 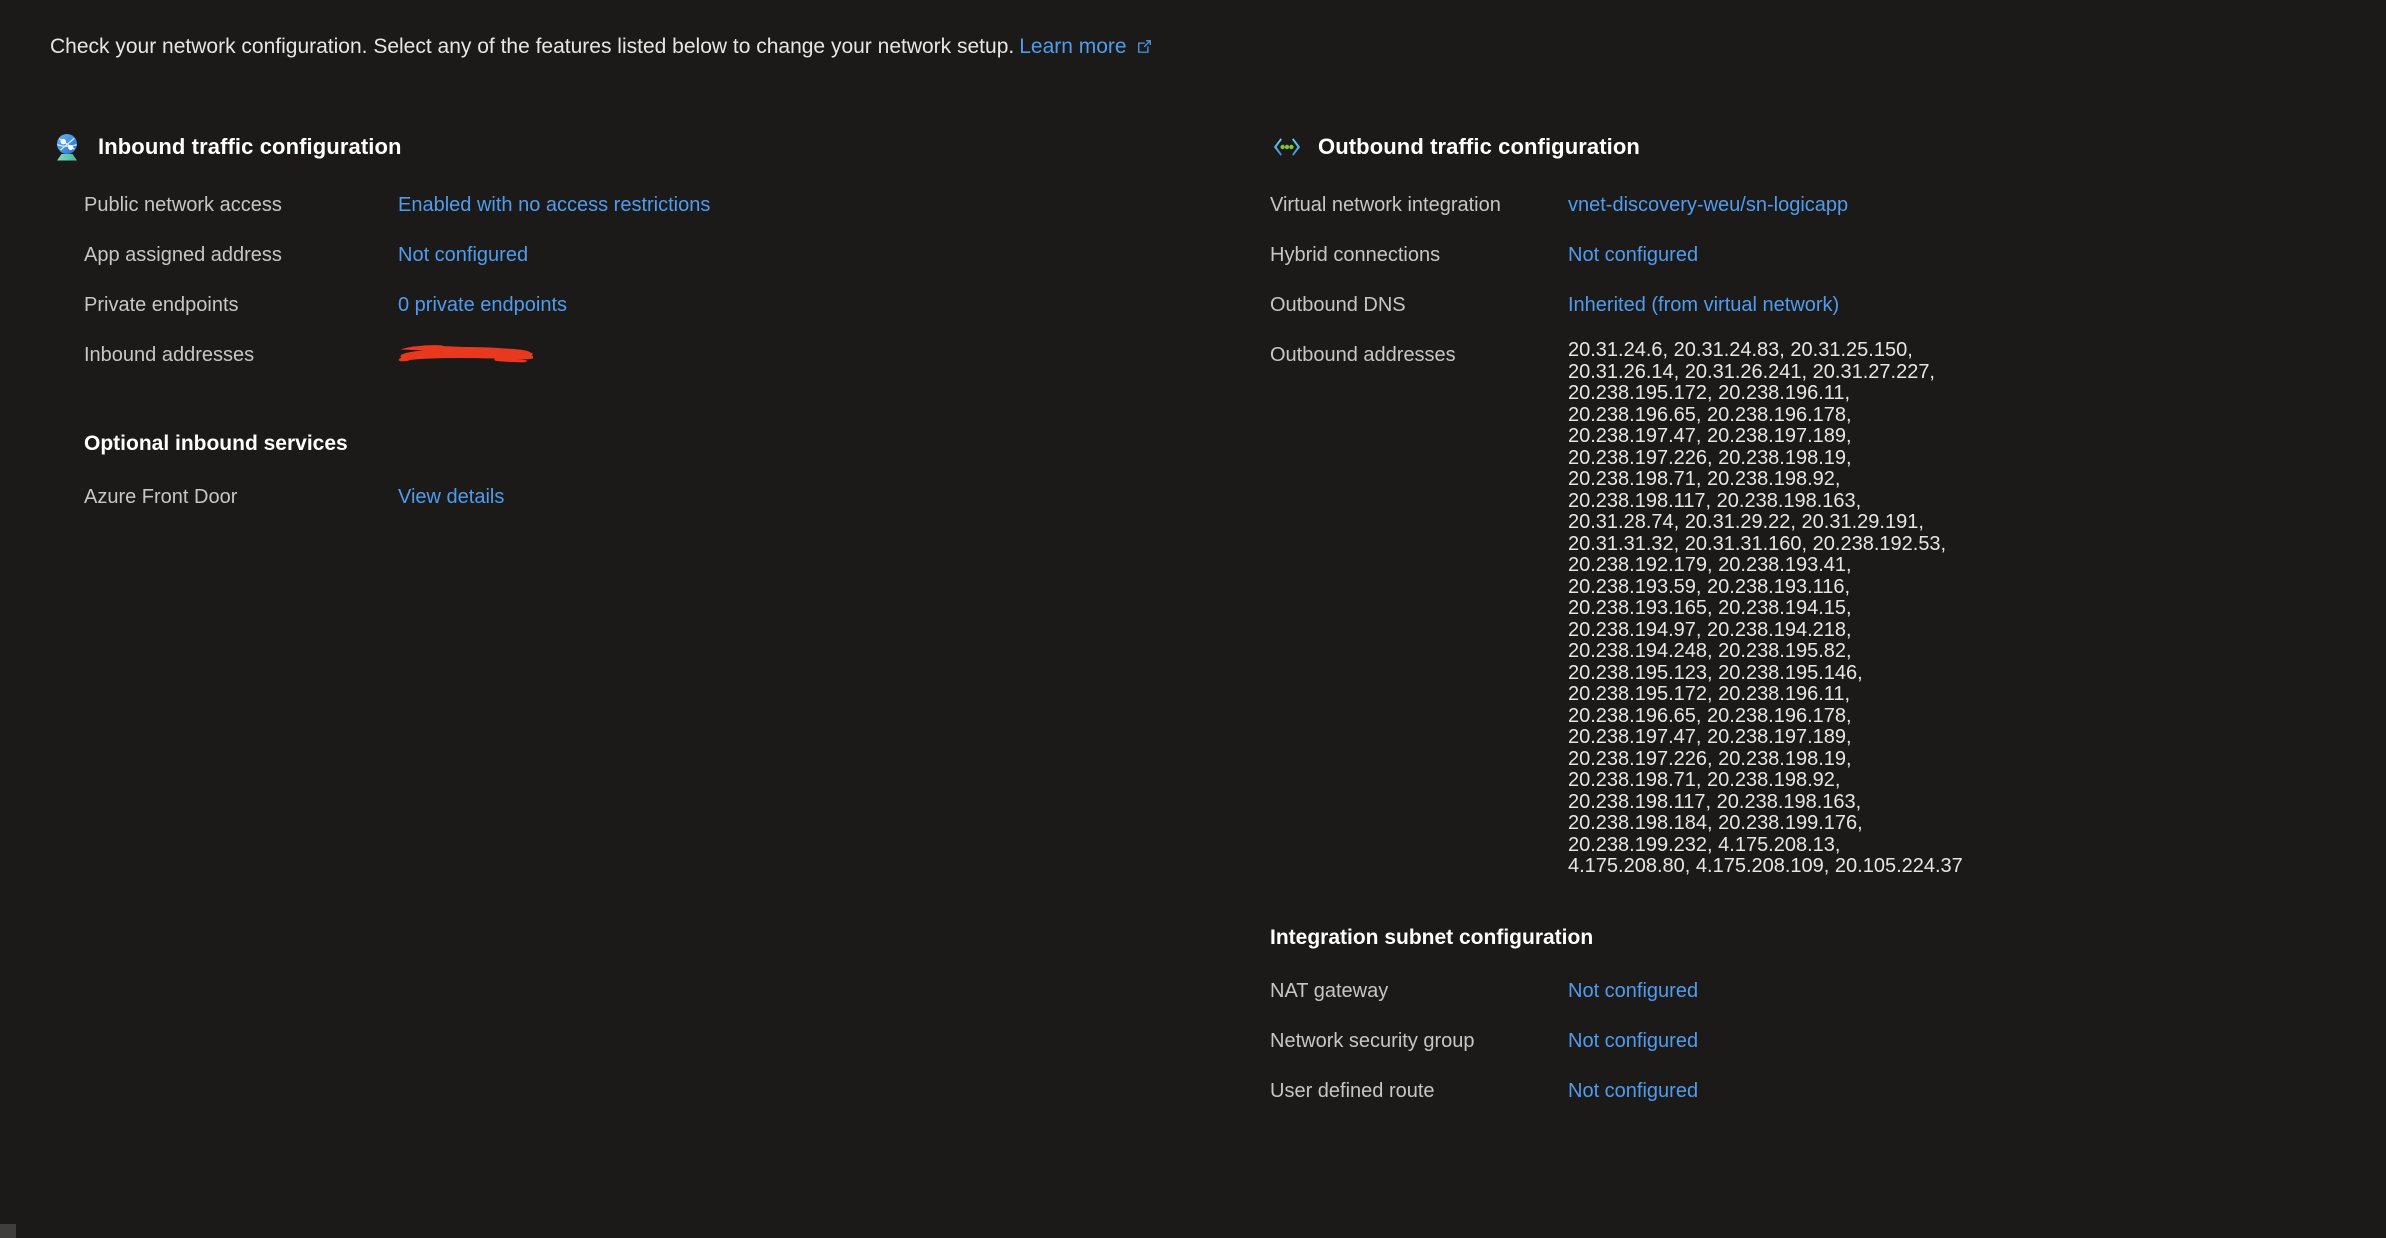 What do you see at coordinates (1633, 991) in the screenshot?
I see `nat-gateway-value-link: Not configured` at bounding box center [1633, 991].